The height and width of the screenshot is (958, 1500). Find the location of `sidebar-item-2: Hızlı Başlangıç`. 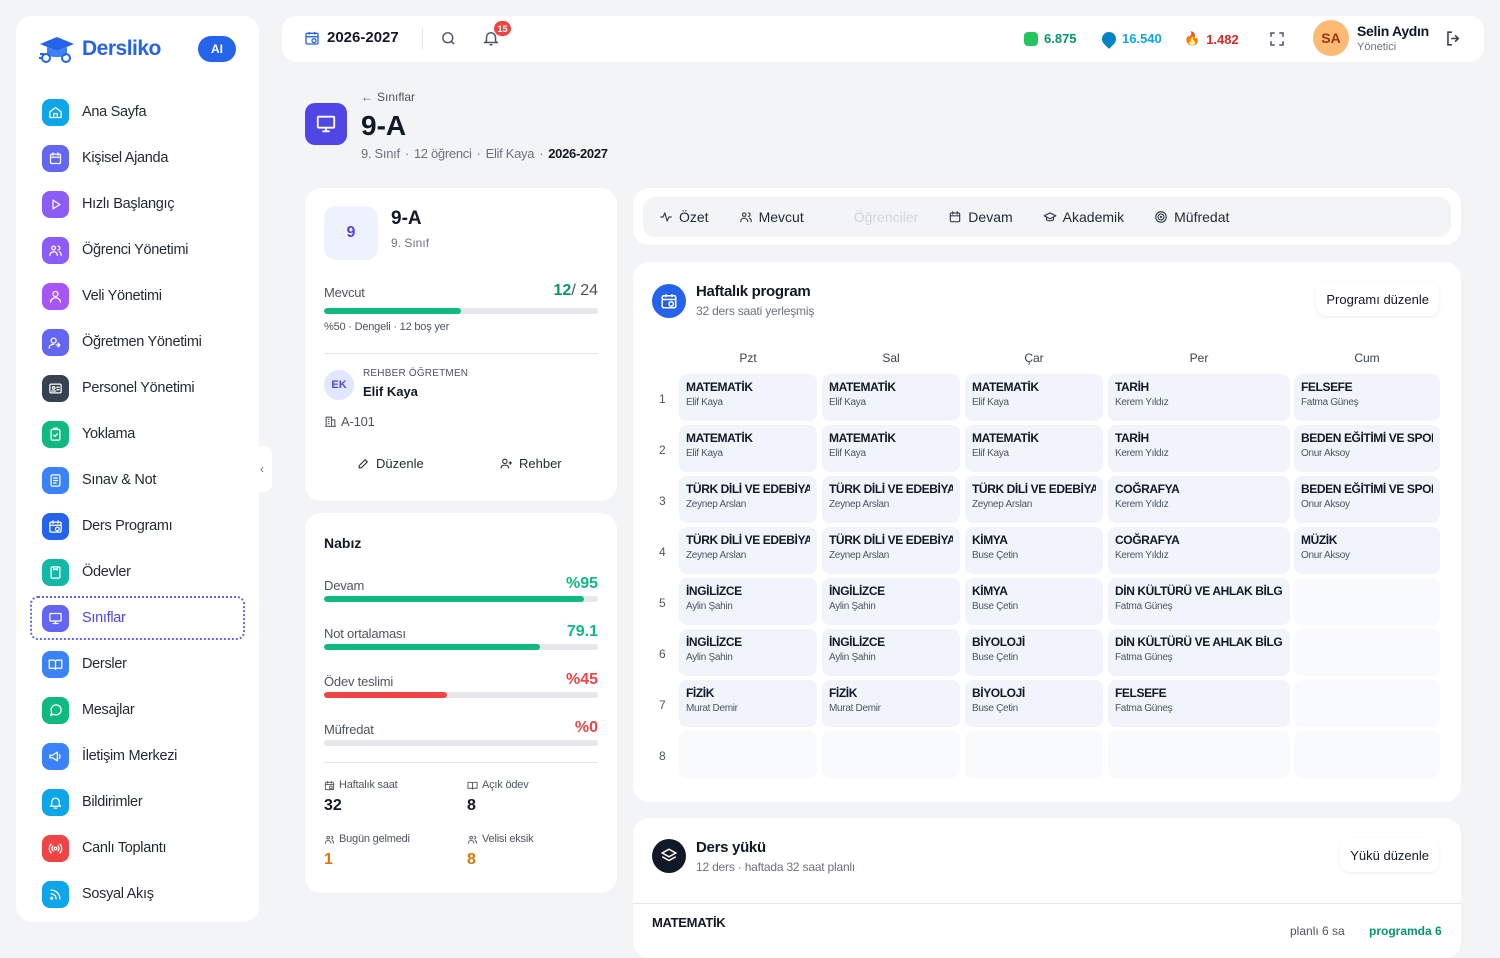

sidebar-item-2: Hızlı Başlangıç is located at coordinates (137, 204).